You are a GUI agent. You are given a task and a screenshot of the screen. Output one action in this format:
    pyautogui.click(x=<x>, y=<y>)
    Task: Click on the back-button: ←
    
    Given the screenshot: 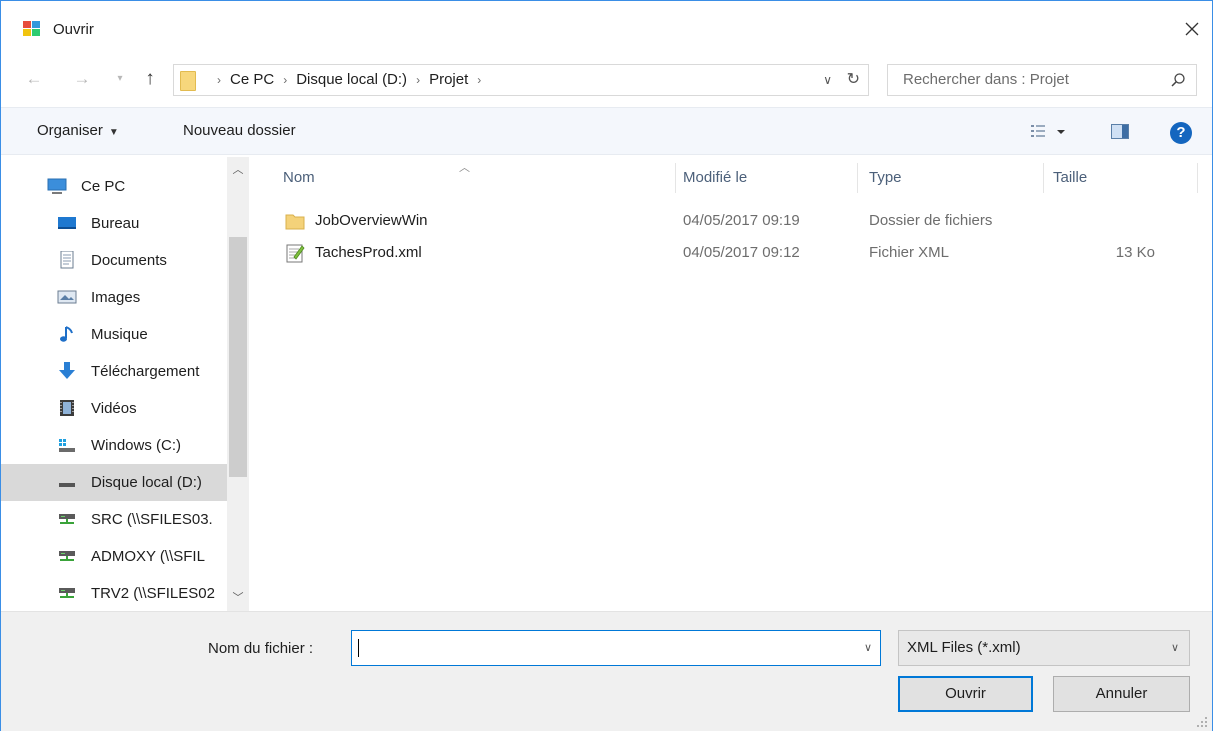 What is the action you would take?
    pyautogui.click(x=34, y=79)
    